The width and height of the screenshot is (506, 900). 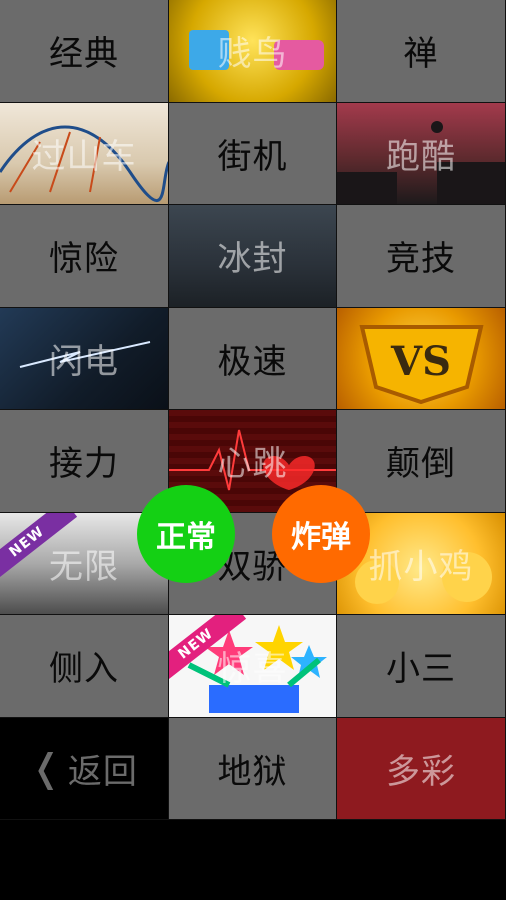 I want to click on tile-upside-down: 颠倒, so click(x=421, y=461).